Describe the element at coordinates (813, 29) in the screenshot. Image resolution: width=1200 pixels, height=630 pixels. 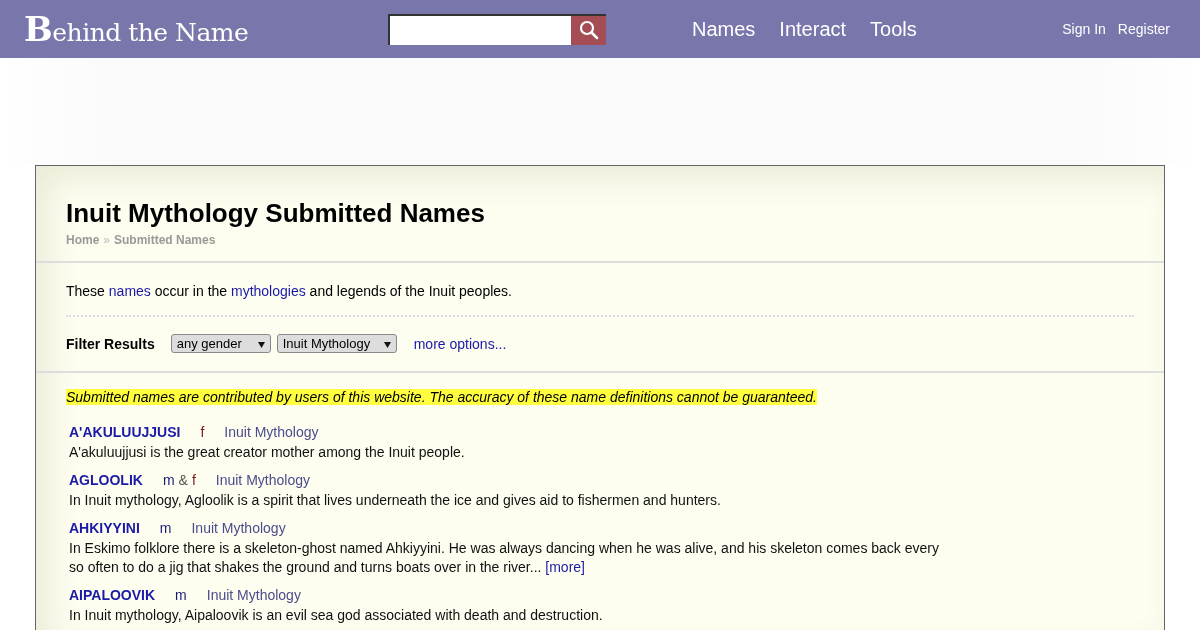
I see `nav-link: Interact` at that location.